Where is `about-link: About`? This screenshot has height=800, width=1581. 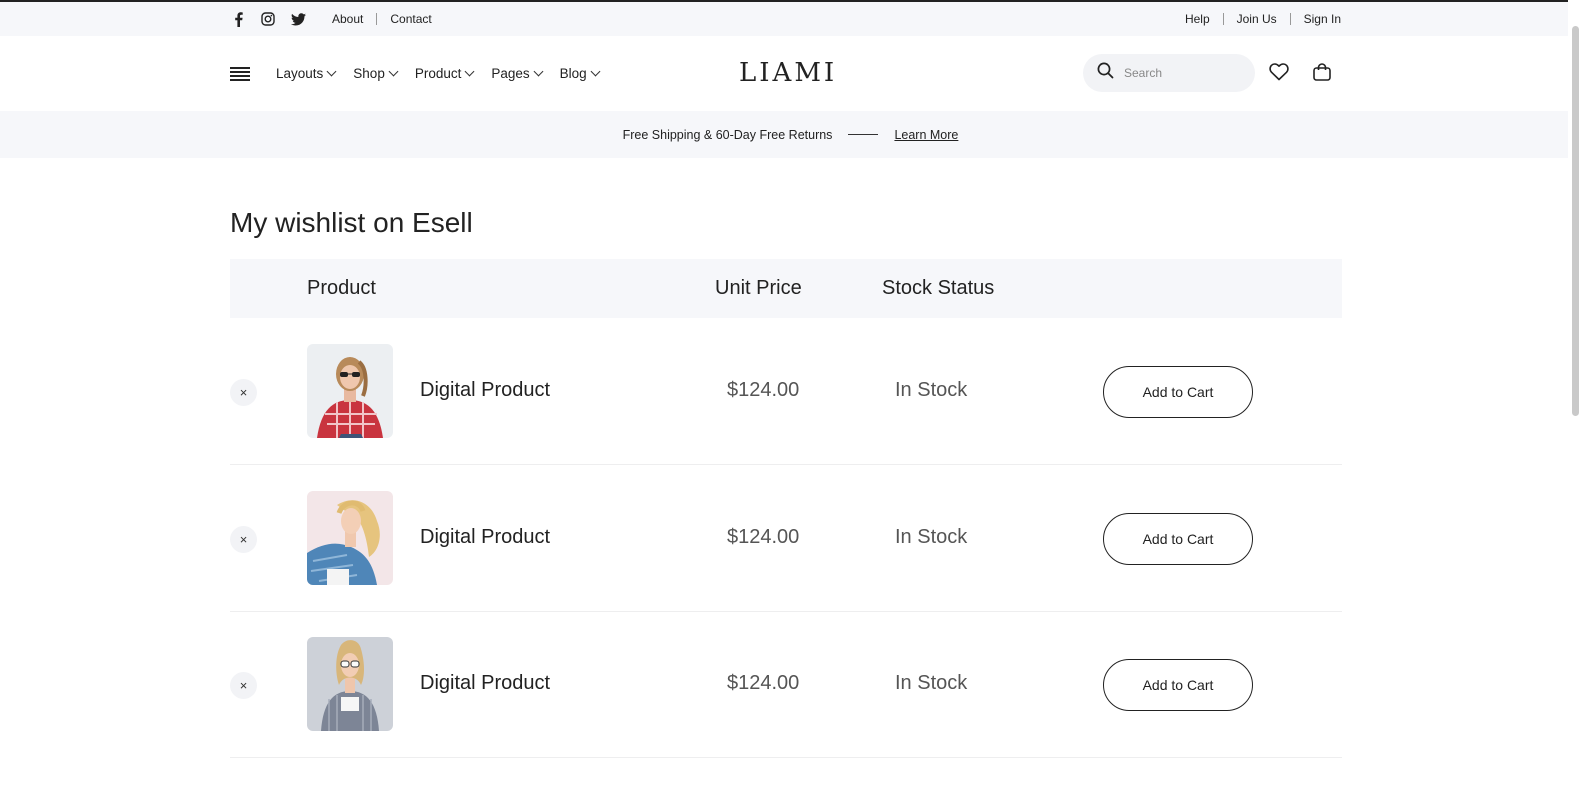 about-link: About is located at coordinates (347, 19).